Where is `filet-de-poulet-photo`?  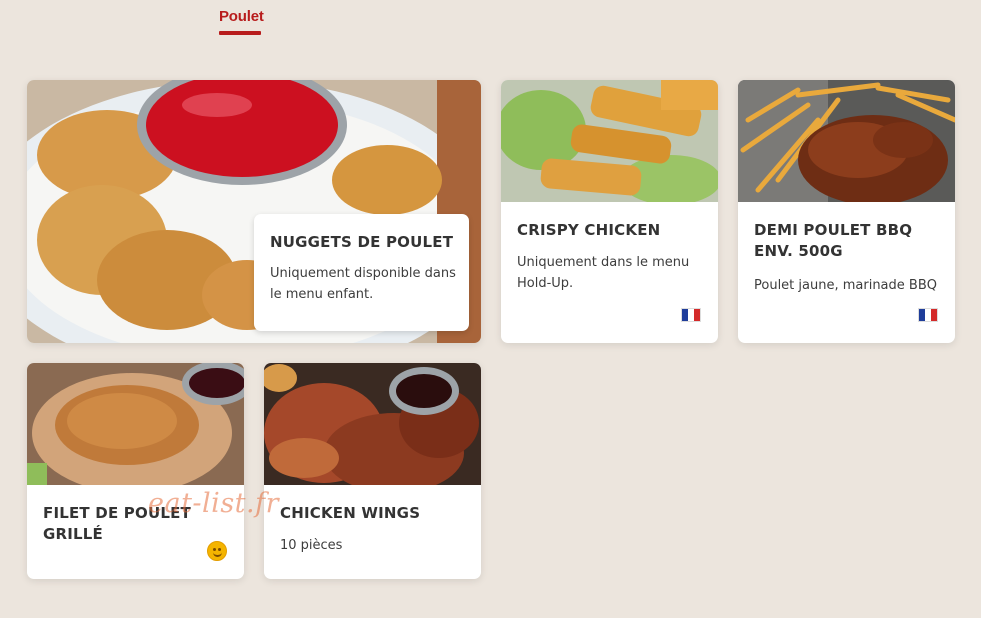 filet-de-poulet-photo is located at coordinates (135, 424).